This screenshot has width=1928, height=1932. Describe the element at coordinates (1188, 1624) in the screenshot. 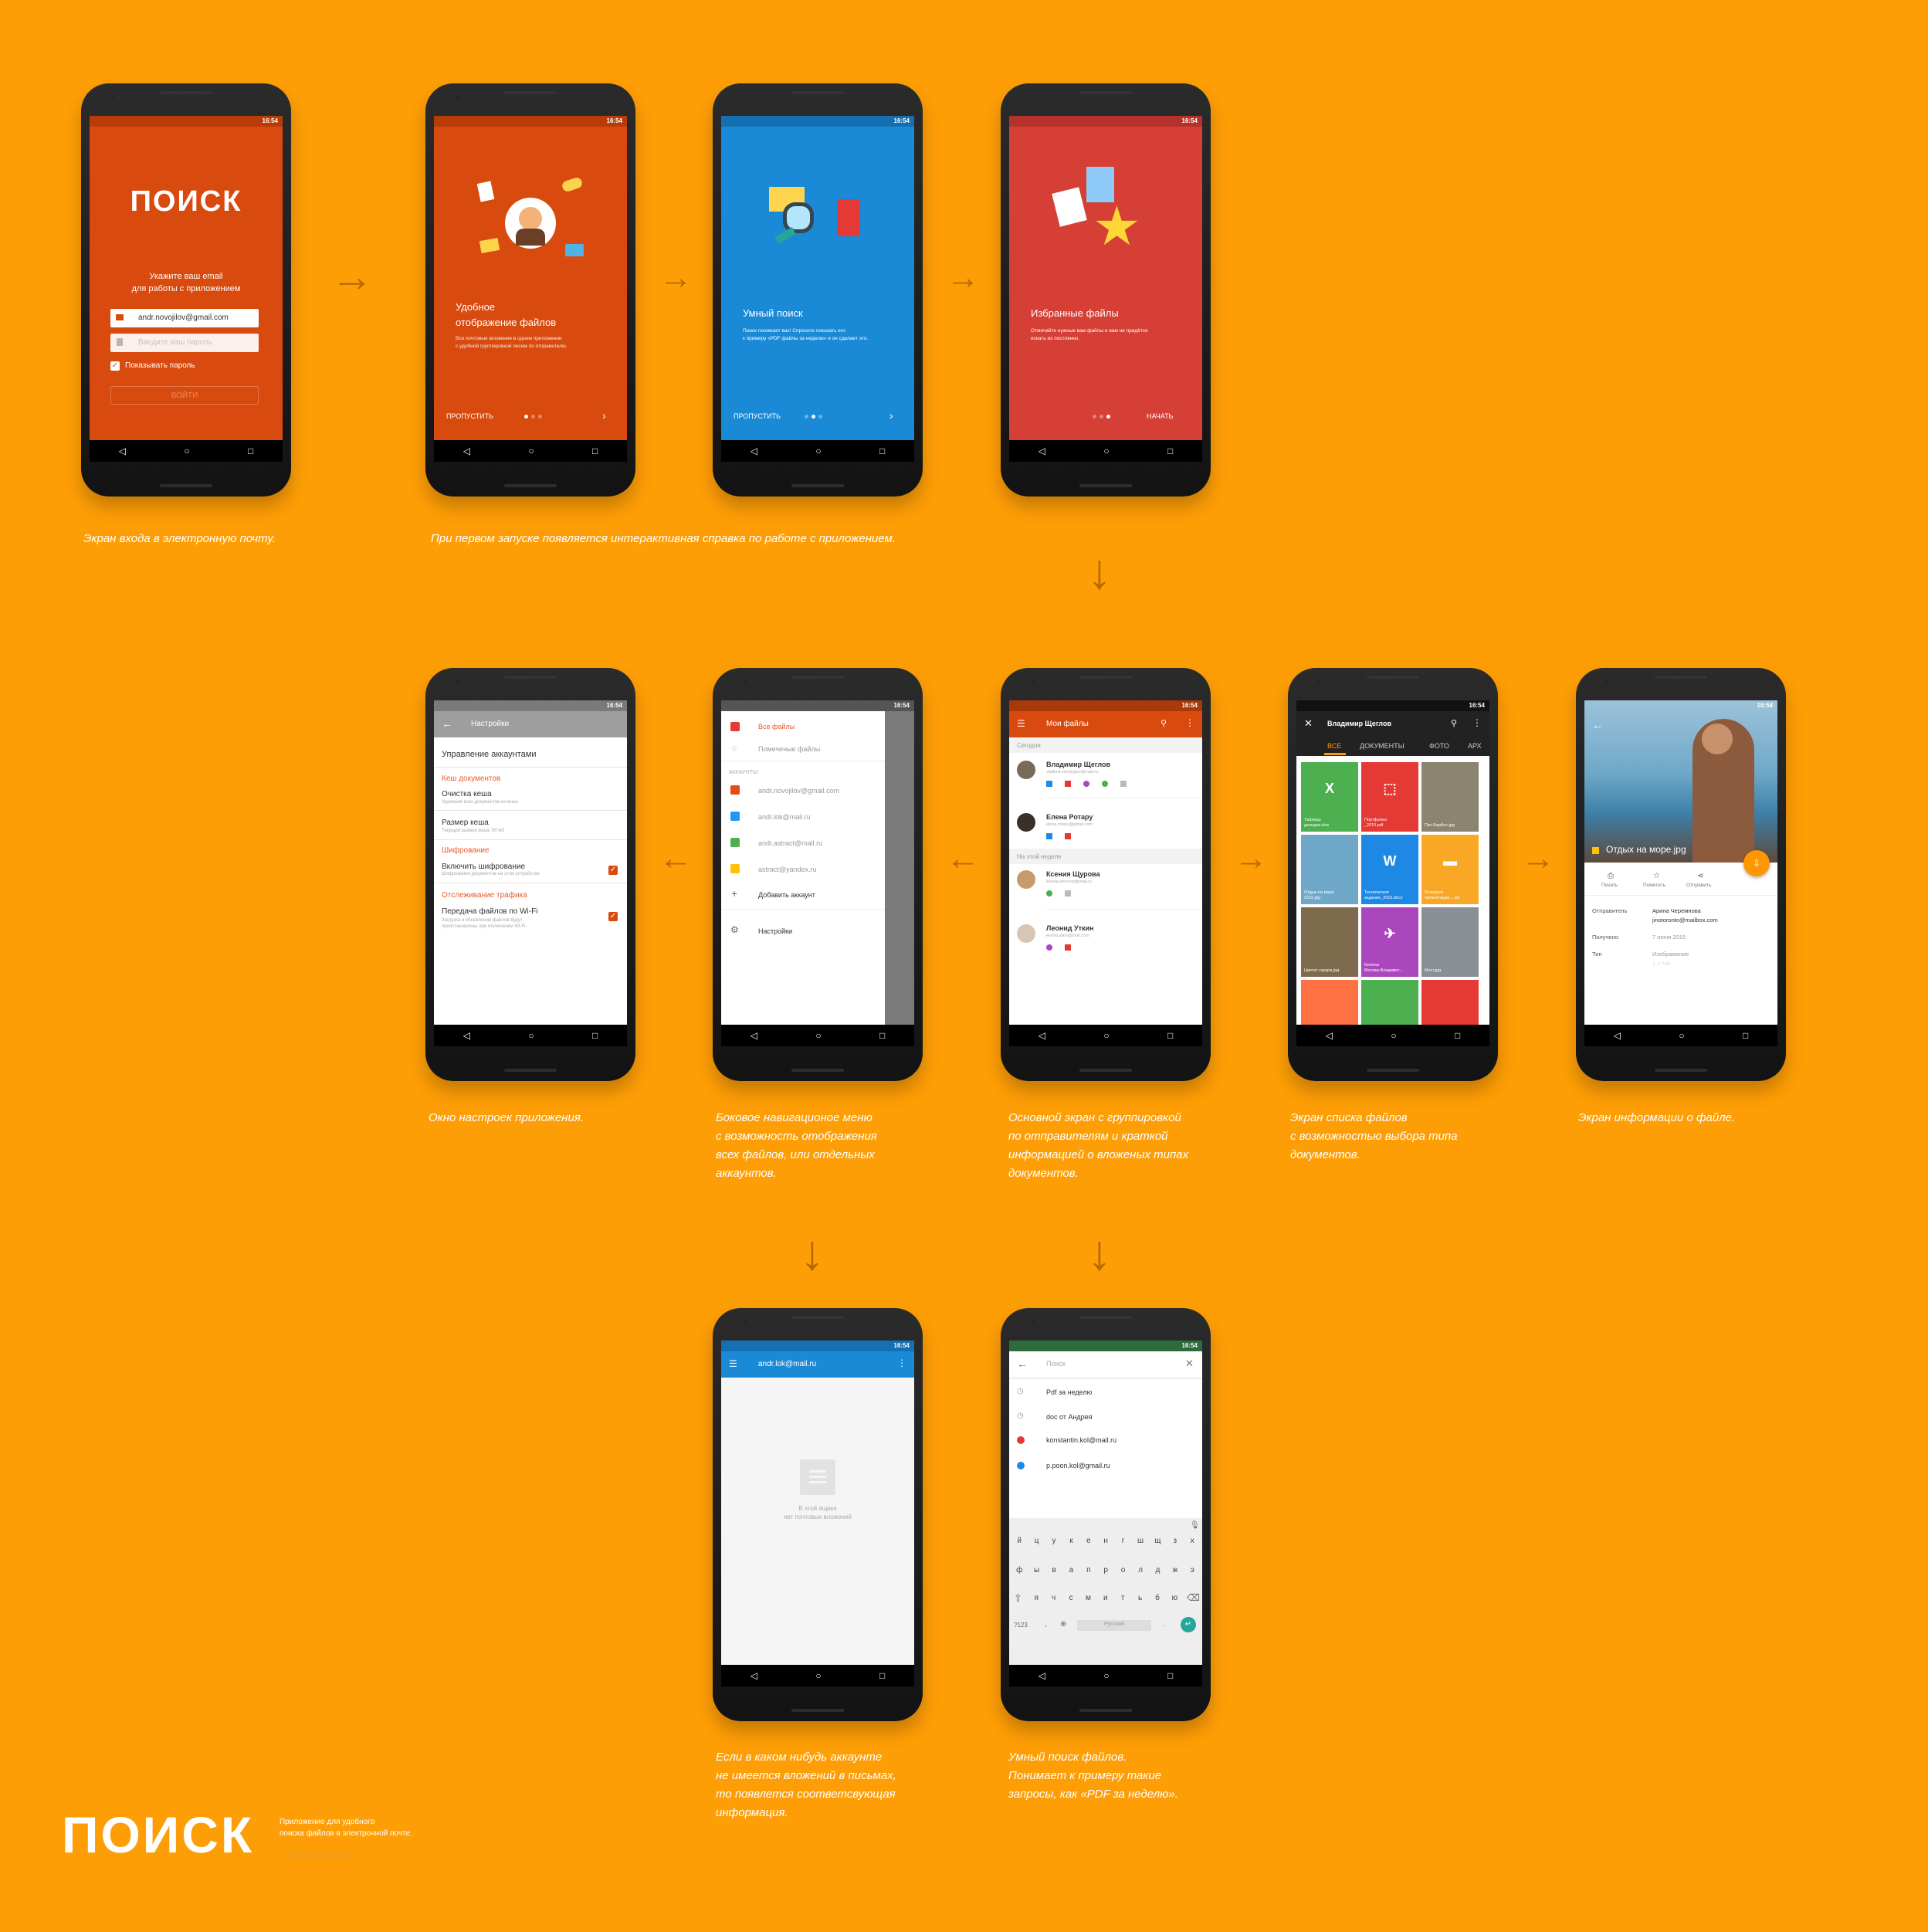

I see `enter-key: ↵` at that location.